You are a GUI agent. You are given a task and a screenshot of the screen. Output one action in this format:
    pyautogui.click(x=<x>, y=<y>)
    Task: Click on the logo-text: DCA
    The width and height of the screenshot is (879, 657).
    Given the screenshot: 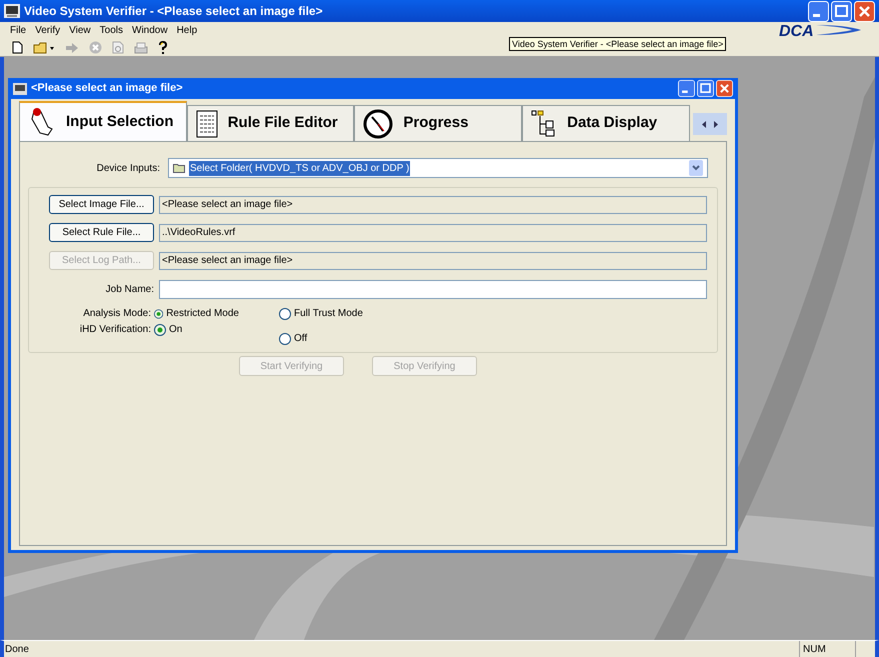 What is the action you would take?
    pyautogui.click(x=796, y=32)
    